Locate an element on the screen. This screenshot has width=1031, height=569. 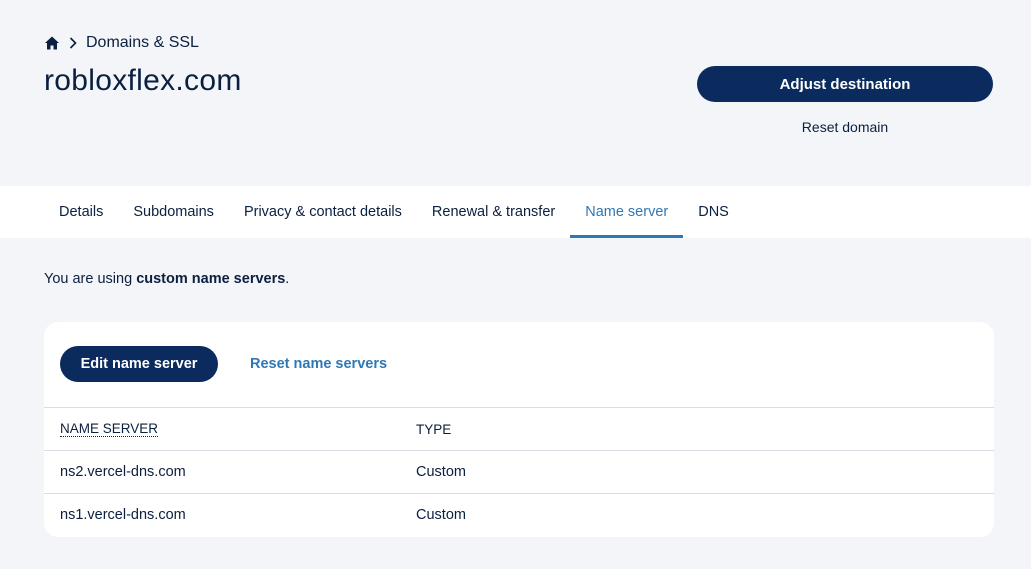
breadcrumb: Domains & SSL is located at coordinates (121, 43).